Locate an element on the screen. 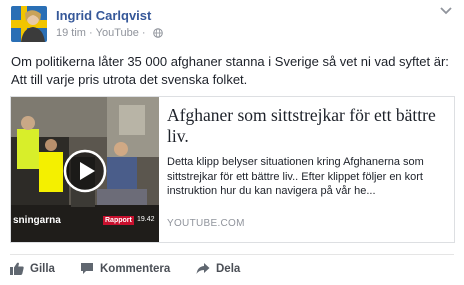 The image size is (464, 285). share-button: Dela is located at coordinates (218, 268).